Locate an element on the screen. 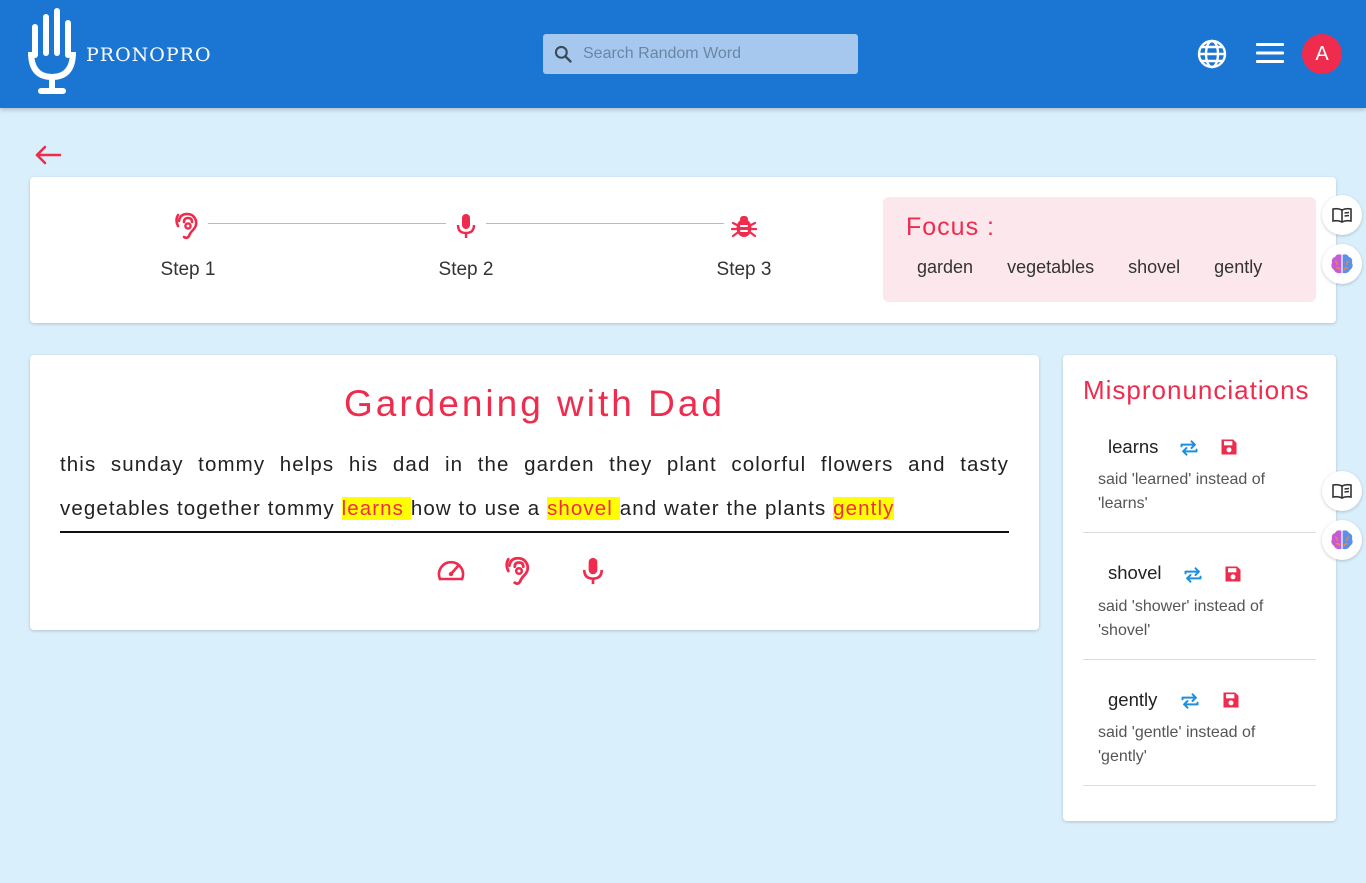 Image resolution: width=1366 pixels, height=883 pixels. focus-word: garden is located at coordinates (945, 267).